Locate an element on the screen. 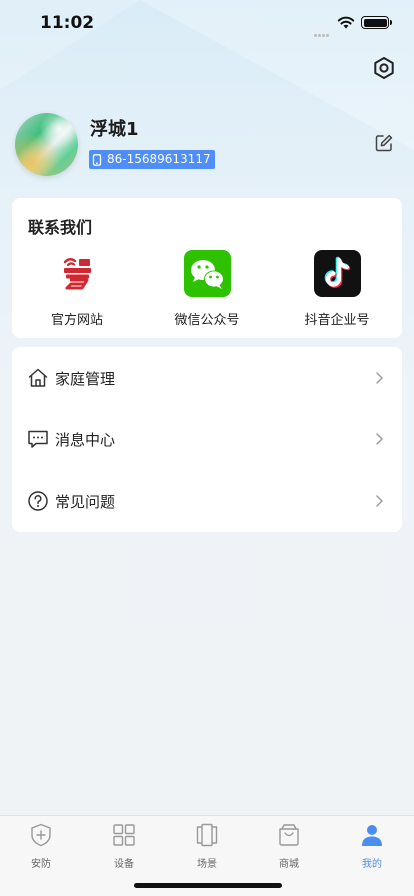  contact-label-wechat: 微信公众号 is located at coordinates (207, 320).